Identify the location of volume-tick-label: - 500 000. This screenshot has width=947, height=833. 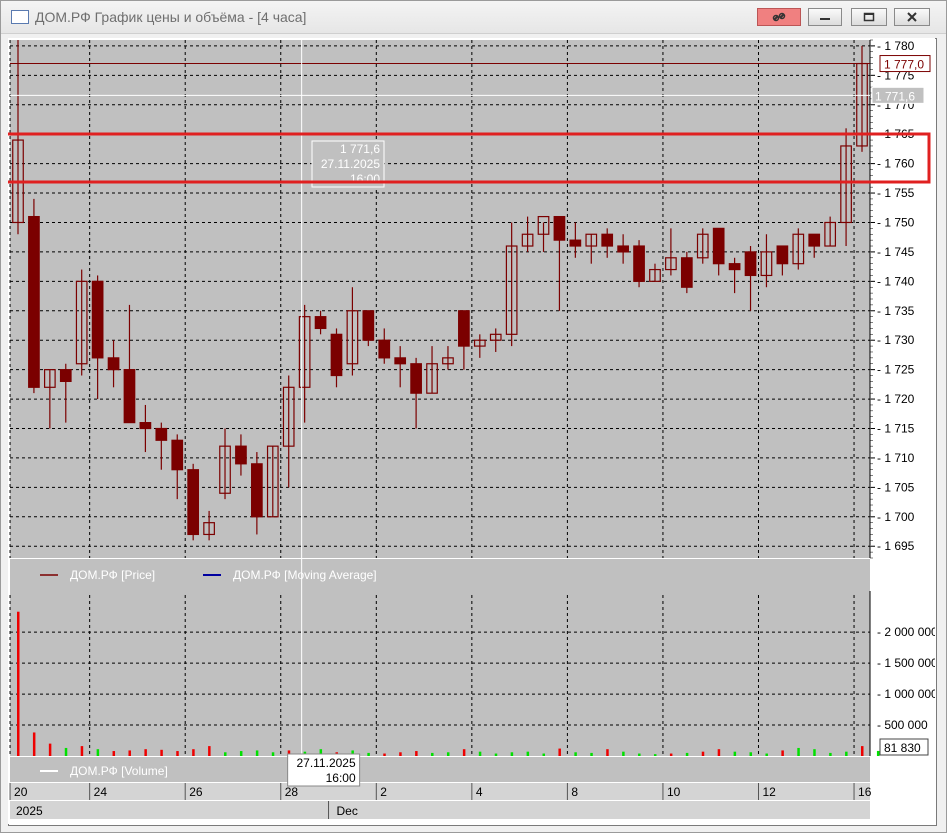
(902, 725).